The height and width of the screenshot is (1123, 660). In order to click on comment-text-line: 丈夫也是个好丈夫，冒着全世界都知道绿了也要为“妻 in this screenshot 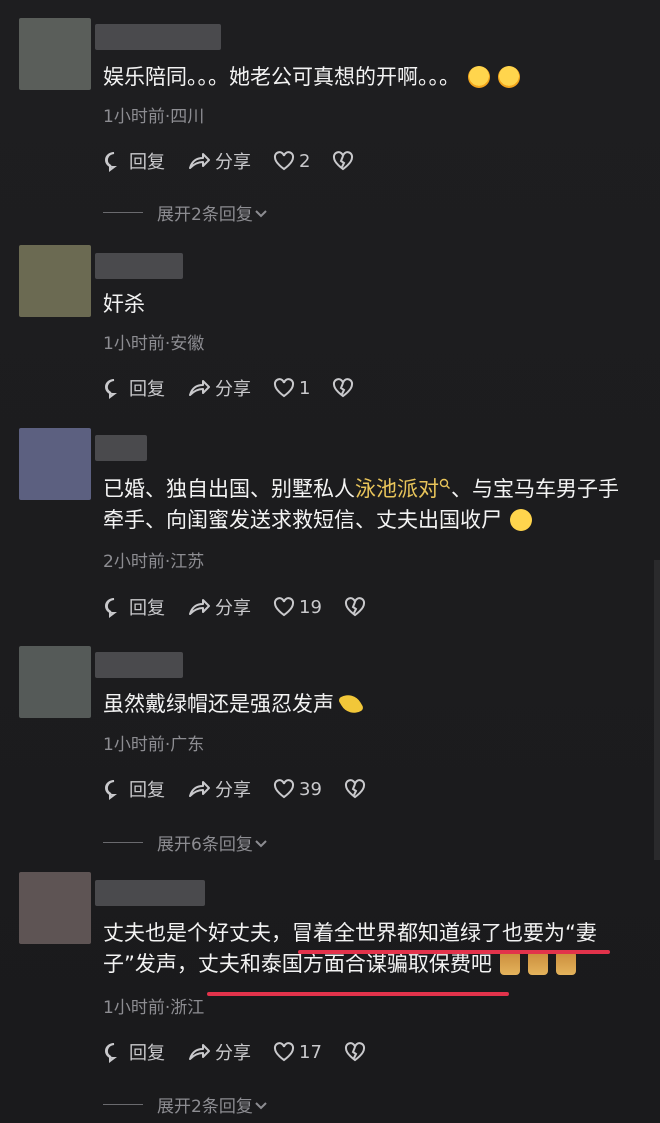, I will do `click(350, 933)`.